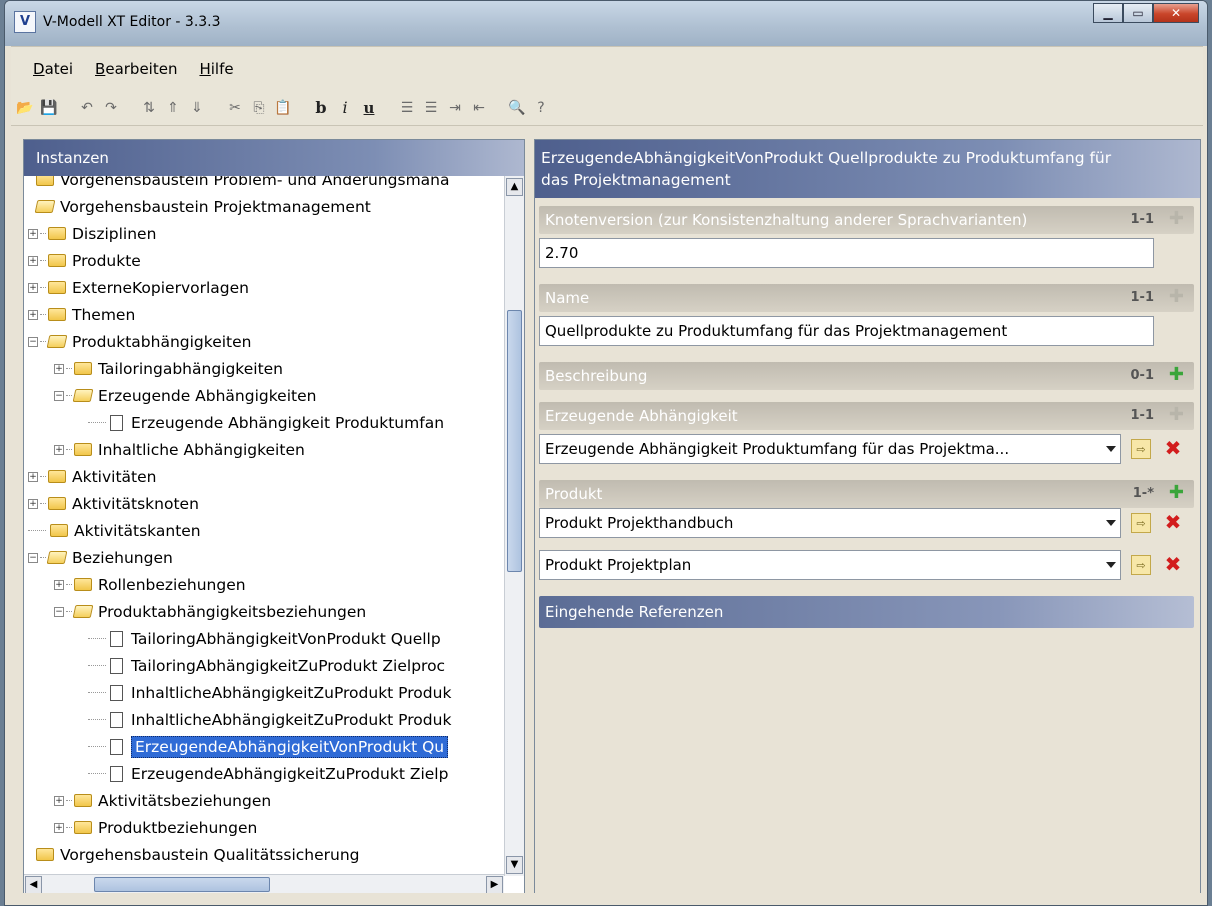 The height and width of the screenshot is (906, 1212). Describe the element at coordinates (514, 865) in the screenshot. I see `scroll-down-icon: ▼` at that location.